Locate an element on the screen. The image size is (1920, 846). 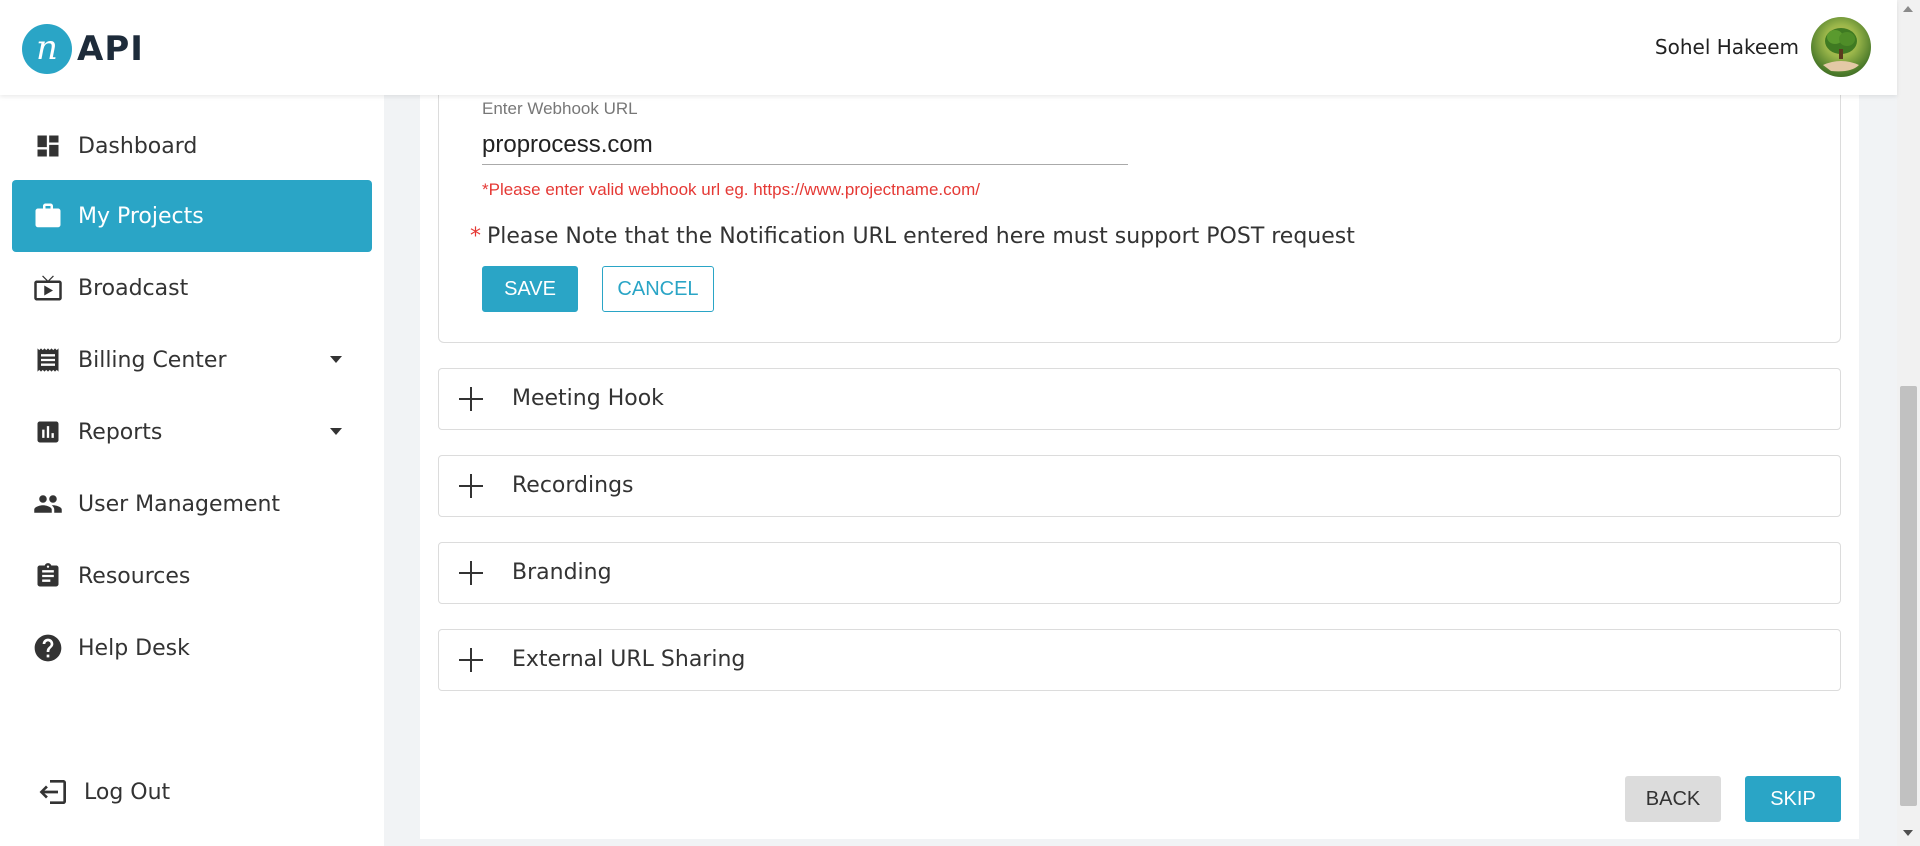
required-star: * is located at coordinates (475, 236).